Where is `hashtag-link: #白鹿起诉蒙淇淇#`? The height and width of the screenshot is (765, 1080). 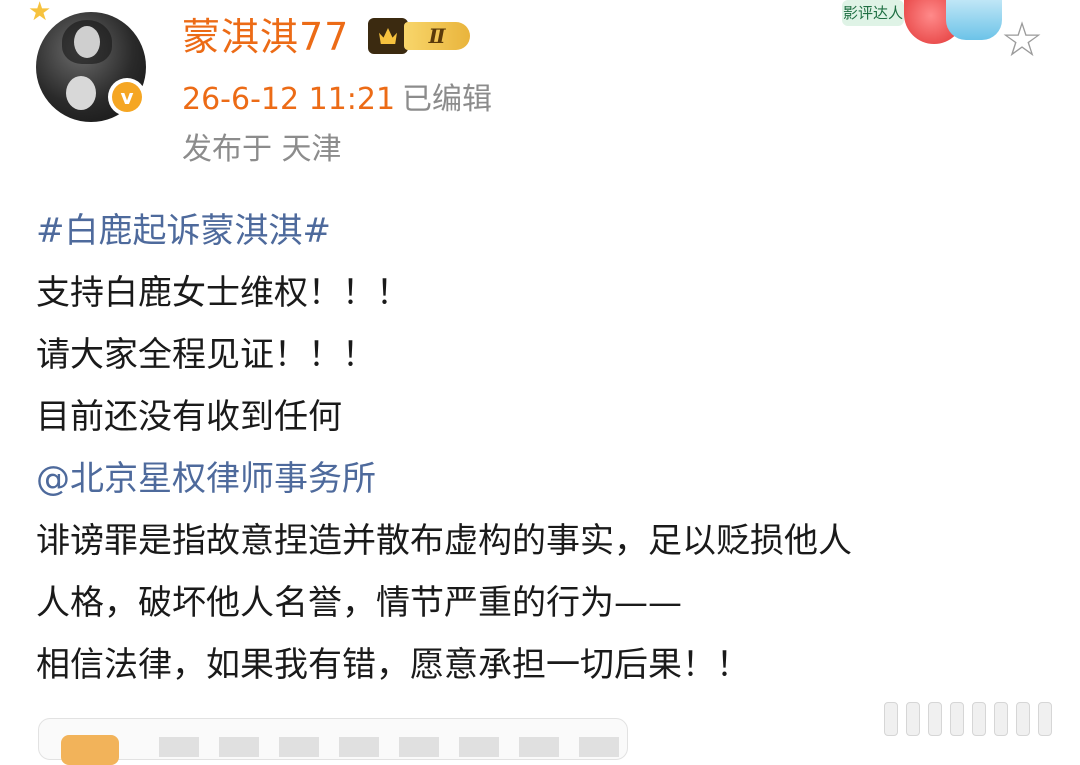 hashtag-link: #白鹿起诉蒙淇淇# is located at coordinates (551, 231).